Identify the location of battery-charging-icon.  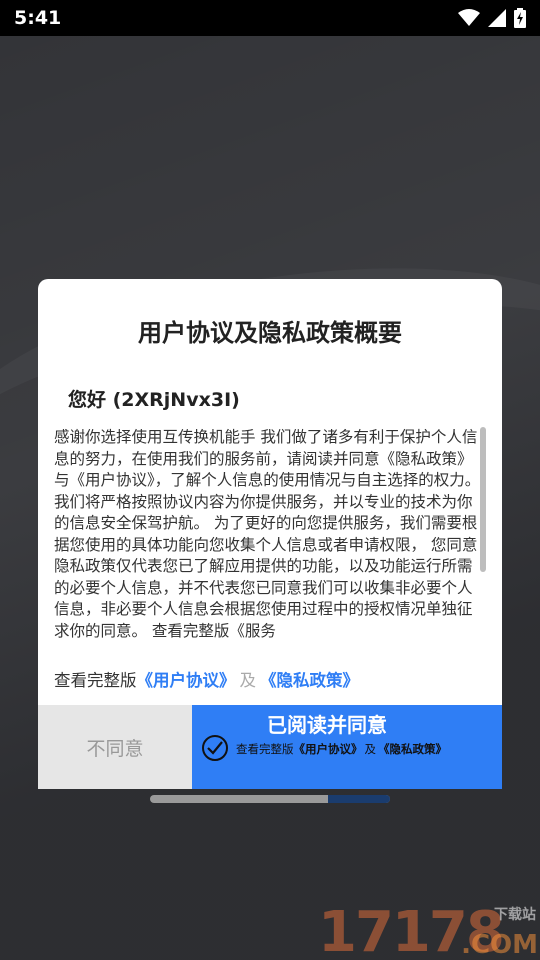
(520, 18).